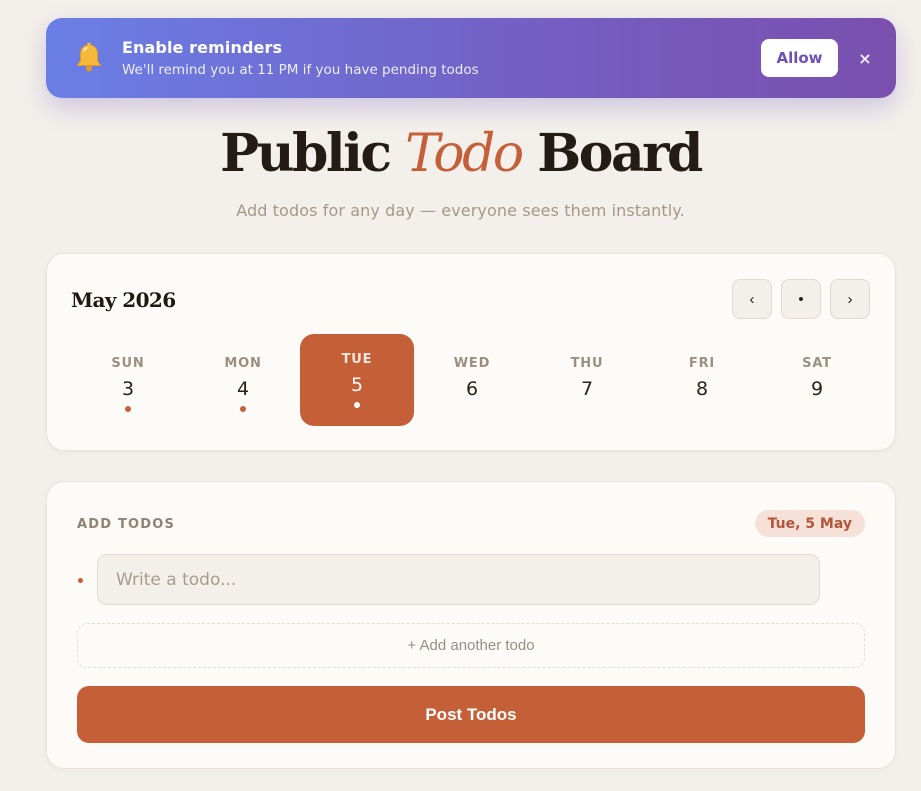 This screenshot has height=791, width=921. What do you see at coordinates (799, 58) in the screenshot?
I see `allow-button: Allow` at bounding box center [799, 58].